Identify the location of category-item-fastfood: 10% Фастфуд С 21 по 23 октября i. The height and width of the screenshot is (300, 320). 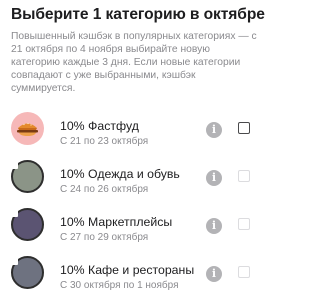
(131, 132).